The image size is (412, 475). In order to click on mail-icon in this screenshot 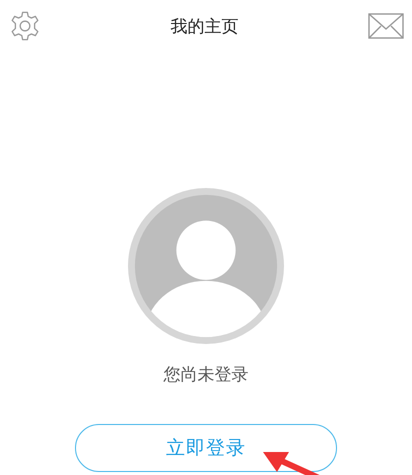, I will do `click(386, 26)`.